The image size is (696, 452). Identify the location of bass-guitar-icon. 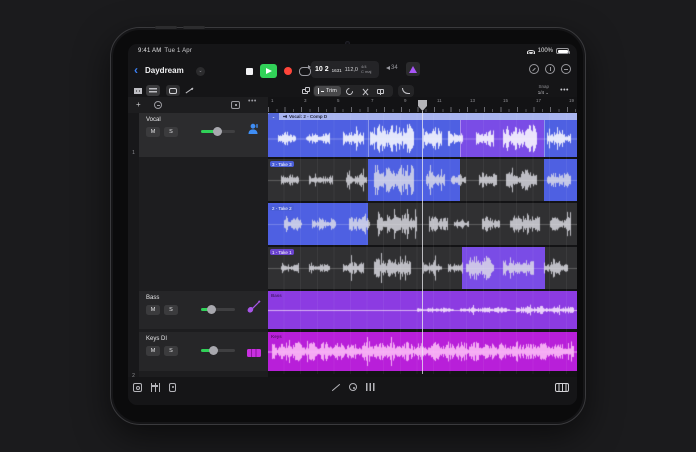
(254, 309).